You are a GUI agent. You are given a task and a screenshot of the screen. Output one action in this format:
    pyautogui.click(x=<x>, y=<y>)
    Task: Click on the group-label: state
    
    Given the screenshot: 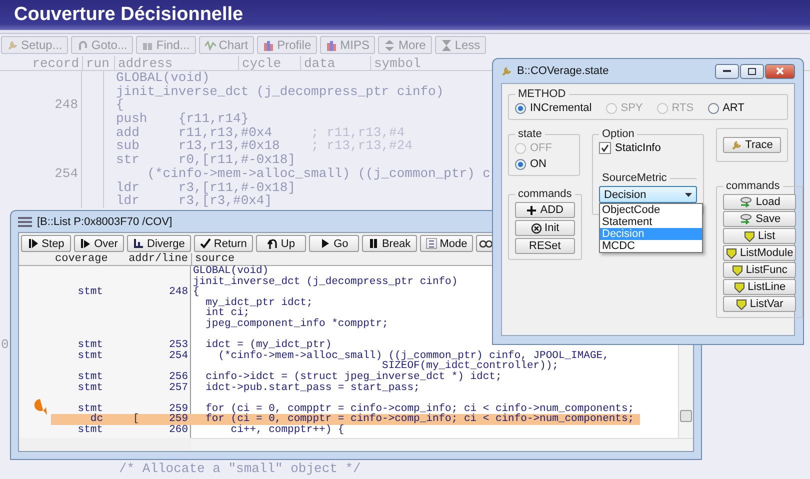 What is the action you would take?
    pyautogui.click(x=530, y=134)
    